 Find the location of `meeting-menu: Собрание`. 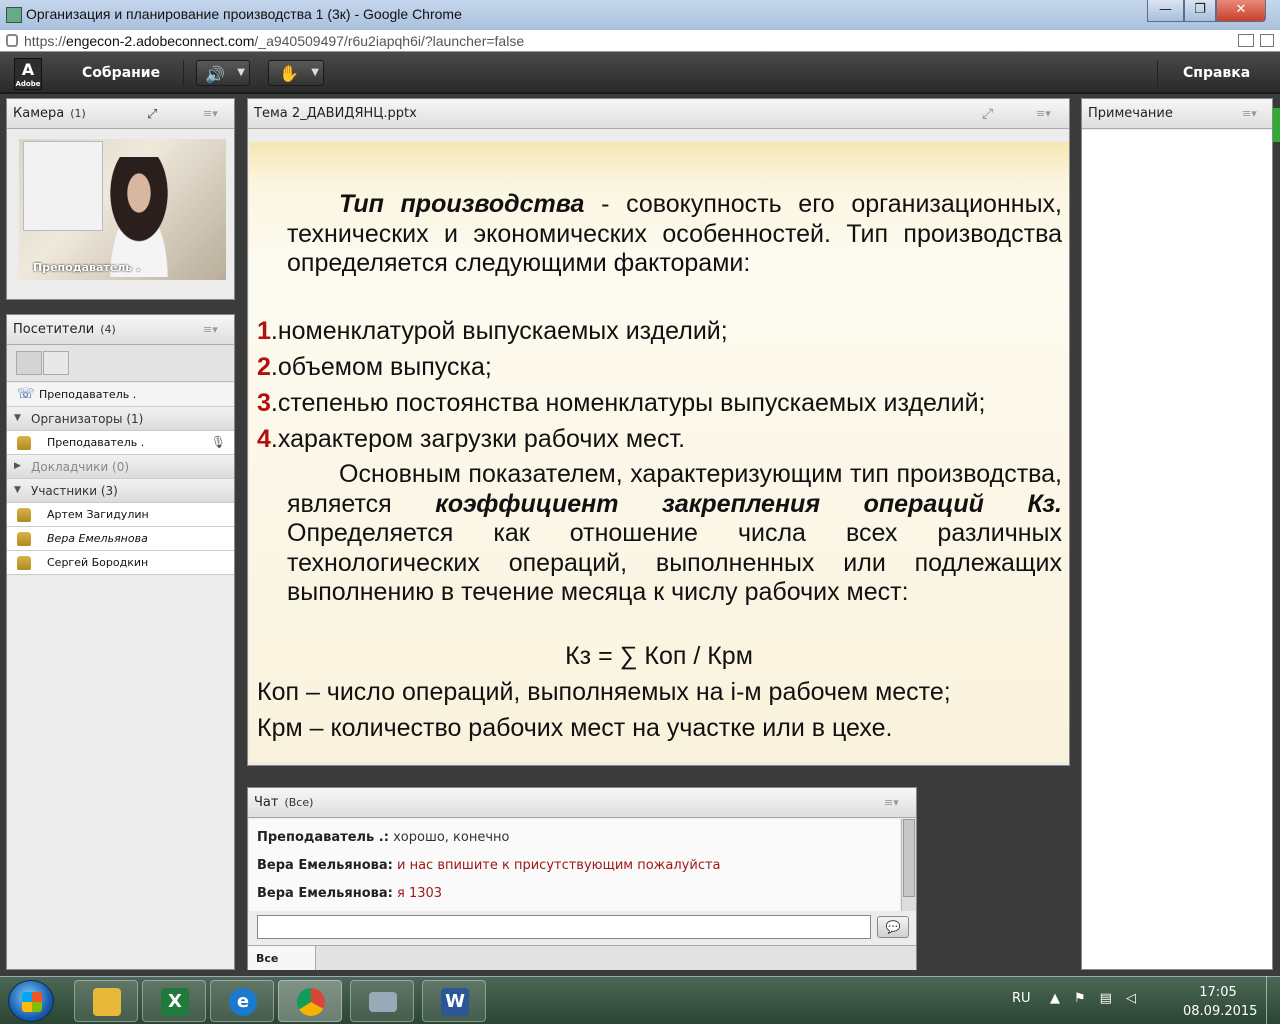

meeting-menu: Собрание is located at coordinates (121, 73).